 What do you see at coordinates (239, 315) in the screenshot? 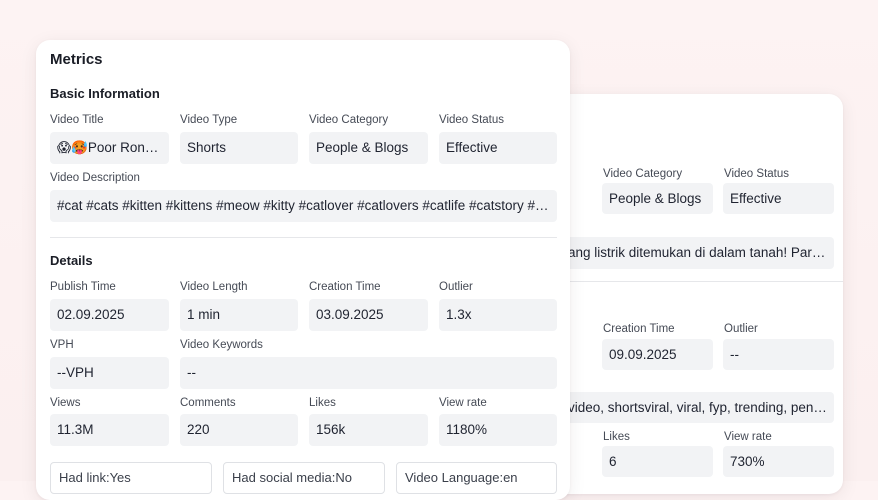
I see `video-length-field: 1 min` at bounding box center [239, 315].